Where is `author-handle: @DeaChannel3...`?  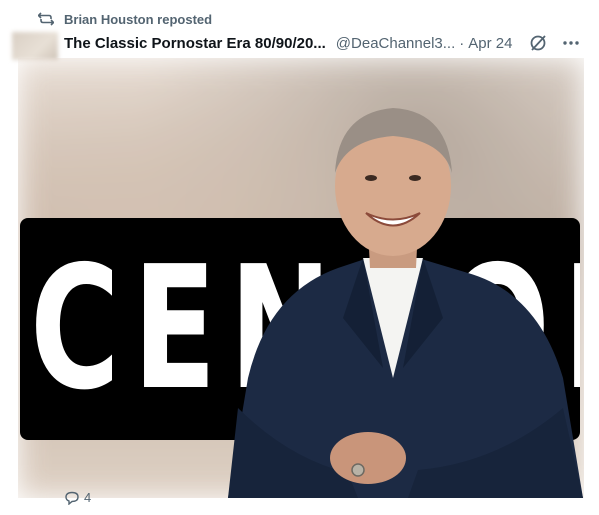
author-handle: @DeaChannel3... is located at coordinates (395, 43).